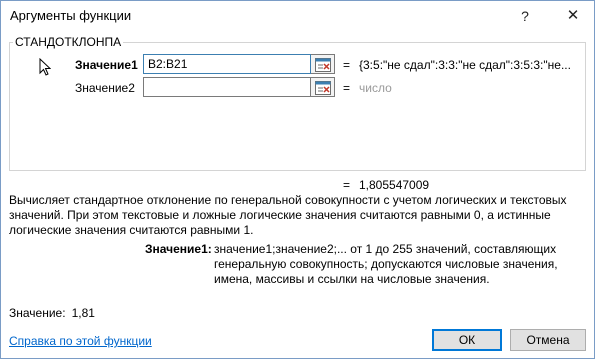 Image resolution: width=595 pixels, height=359 pixels. What do you see at coordinates (45, 68) in the screenshot?
I see `mouse-pointer-icon` at bounding box center [45, 68].